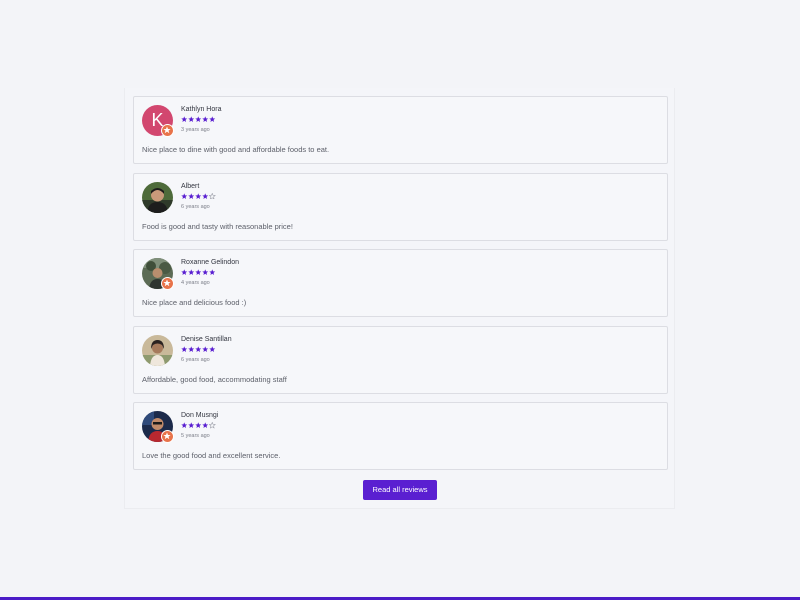 This screenshot has width=800, height=600. Describe the element at coordinates (190, 186) in the screenshot. I see `reviewer-name: Albert` at that location.